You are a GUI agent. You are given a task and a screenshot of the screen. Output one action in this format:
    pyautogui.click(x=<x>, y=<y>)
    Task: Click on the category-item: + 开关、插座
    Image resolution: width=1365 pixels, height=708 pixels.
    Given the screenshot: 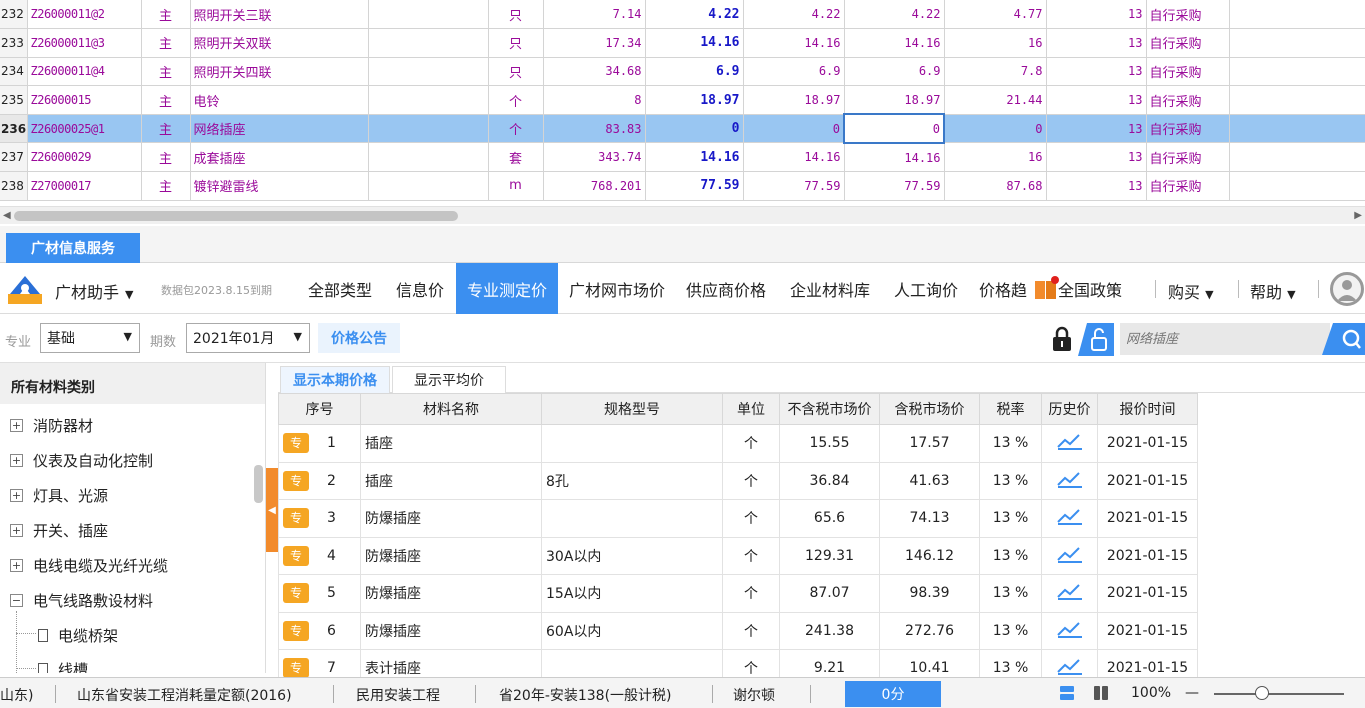 What is the action you would take?
    pyautogui.click(x=59, y=530)
    